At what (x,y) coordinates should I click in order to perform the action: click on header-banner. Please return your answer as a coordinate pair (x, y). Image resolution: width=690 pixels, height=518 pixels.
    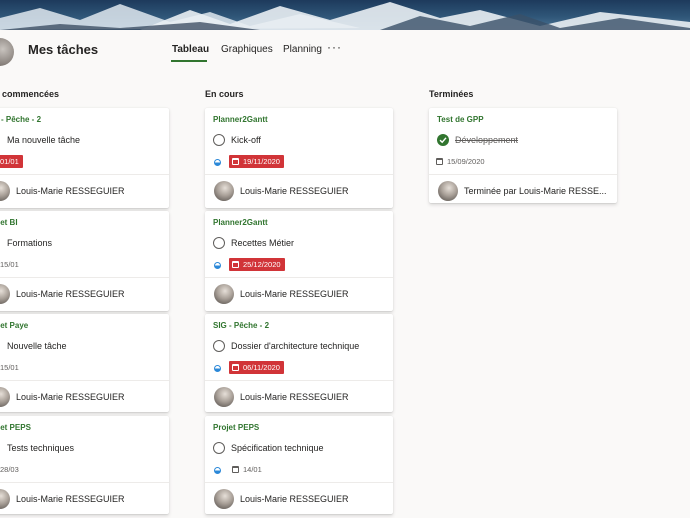
    Looking at the image, I should click on (345, 15).